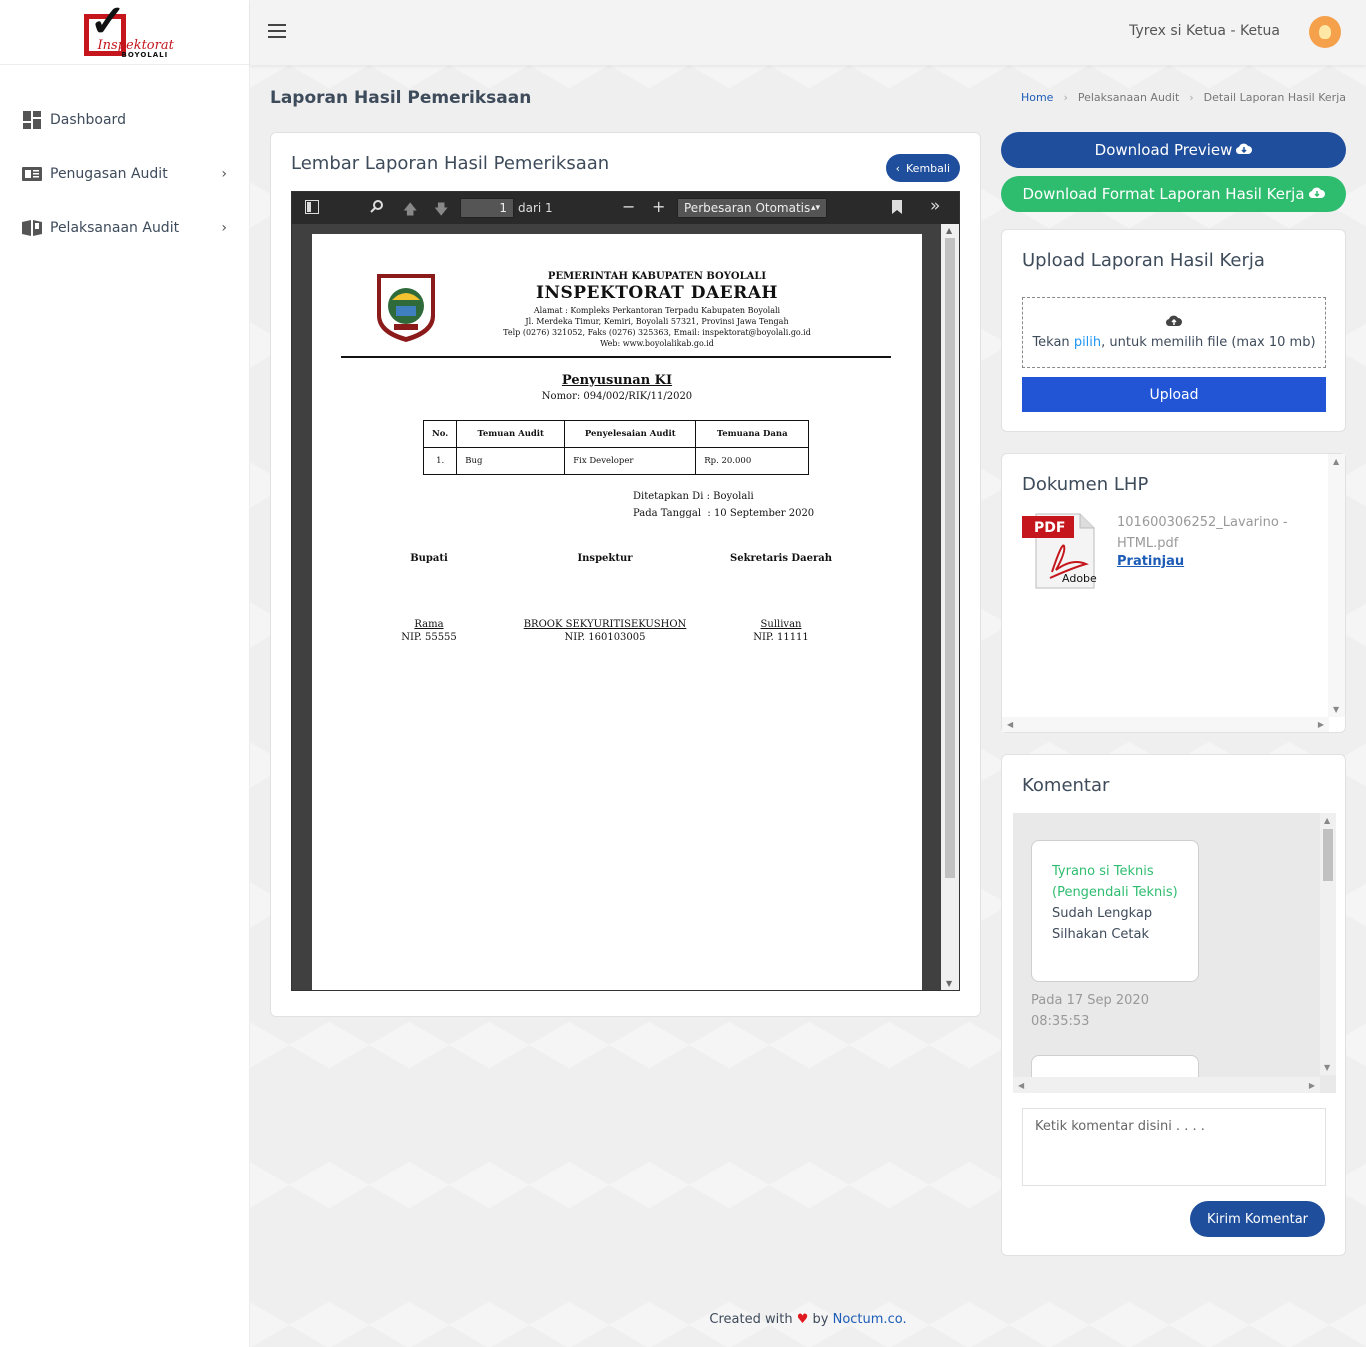  I want to click on pdf-icon-brand: Adobe, so click(1079, 578).